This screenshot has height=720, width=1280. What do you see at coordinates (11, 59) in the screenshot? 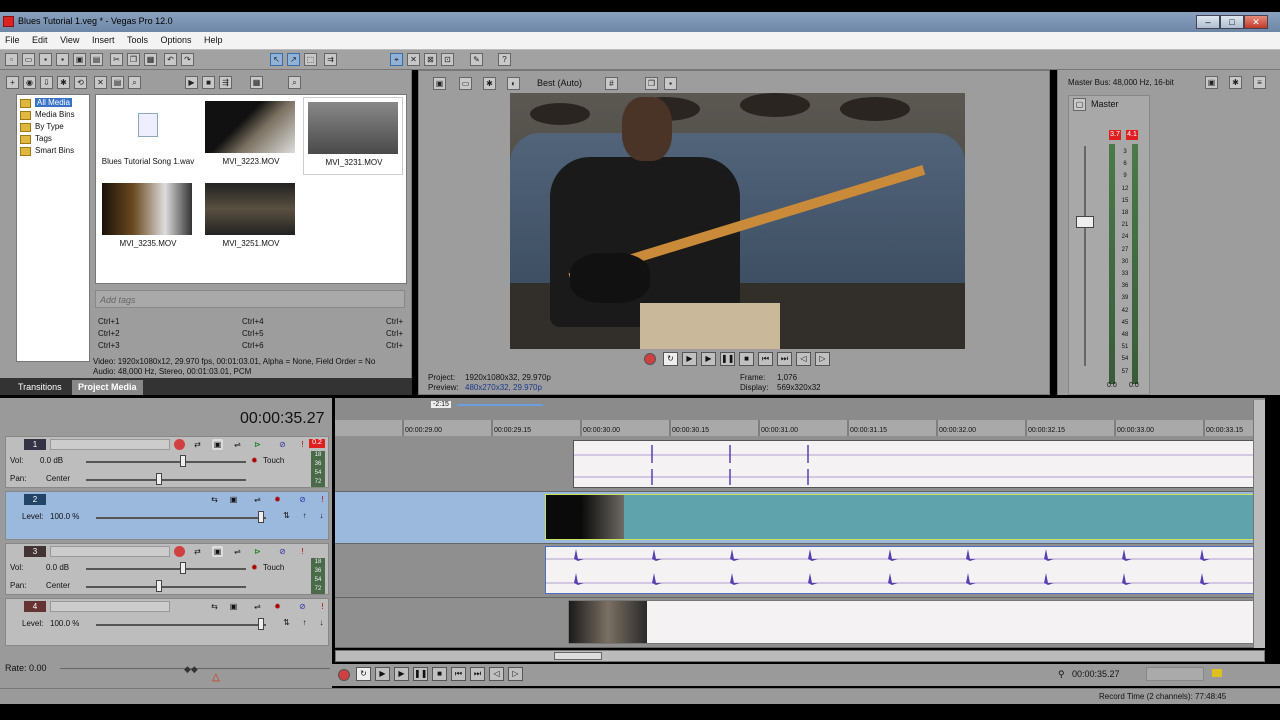
I see `new-icon: ▫` at bounding box center [11, 59].